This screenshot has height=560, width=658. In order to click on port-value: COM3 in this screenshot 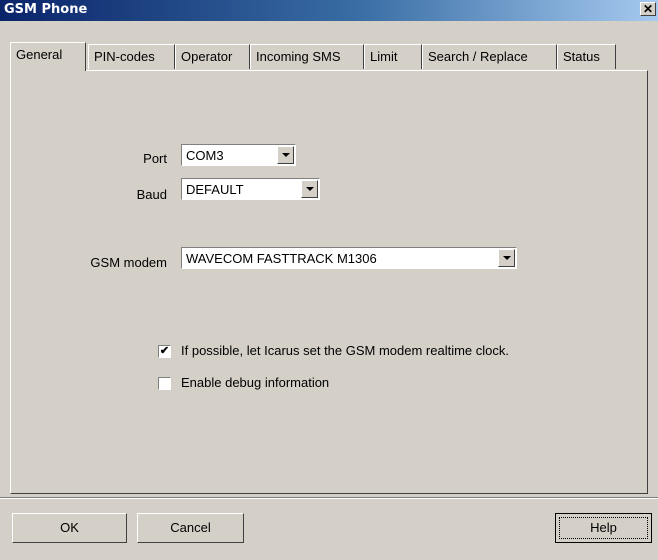, I will do `click(205, 155)`.